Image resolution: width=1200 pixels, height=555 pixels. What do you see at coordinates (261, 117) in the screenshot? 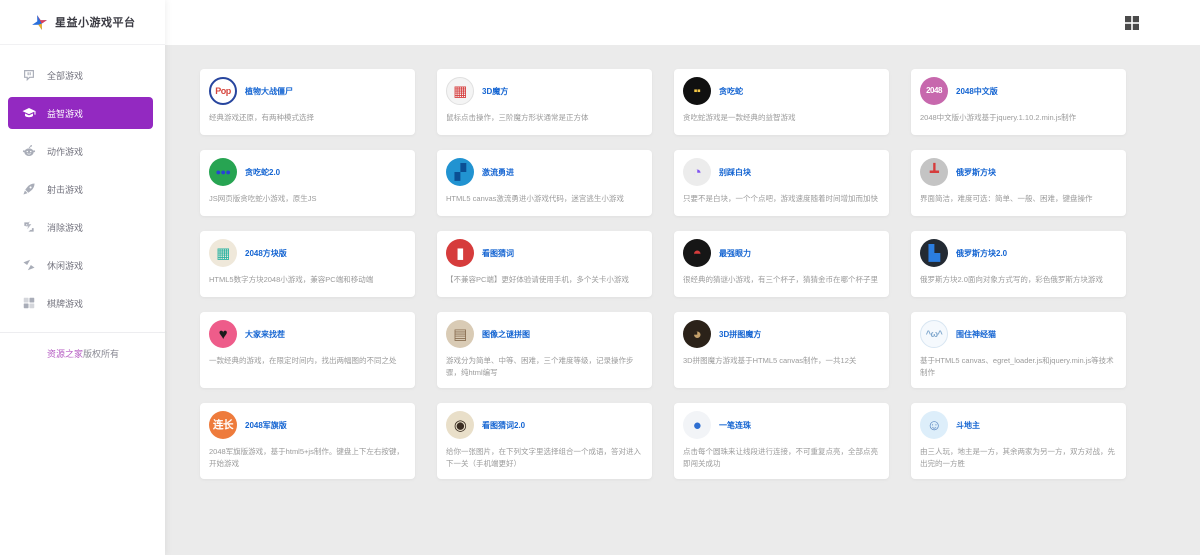
I see `game-description: 经典游戏还原，有两种模式选择` at bounding box center [261, 117].